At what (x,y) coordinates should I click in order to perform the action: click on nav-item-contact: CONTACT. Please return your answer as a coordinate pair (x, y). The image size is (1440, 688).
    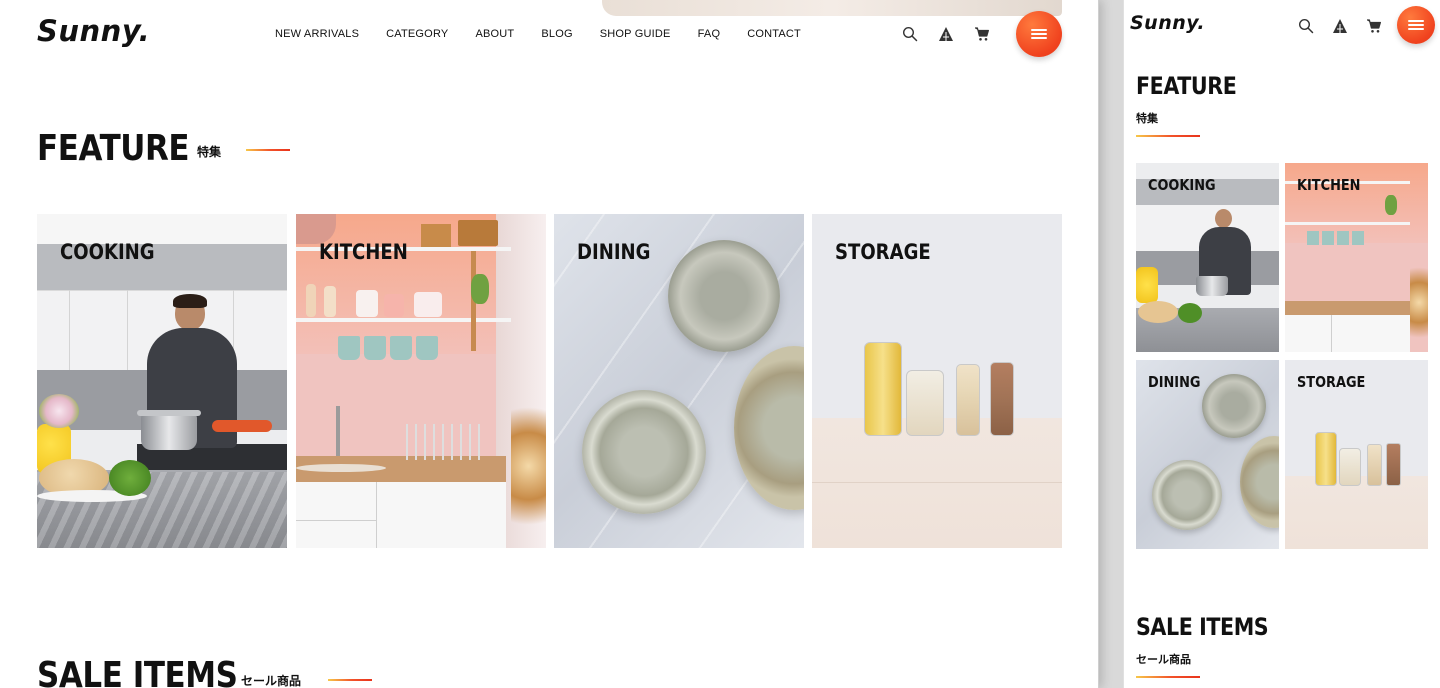
    Looking at the image, I should click on (774, 34).